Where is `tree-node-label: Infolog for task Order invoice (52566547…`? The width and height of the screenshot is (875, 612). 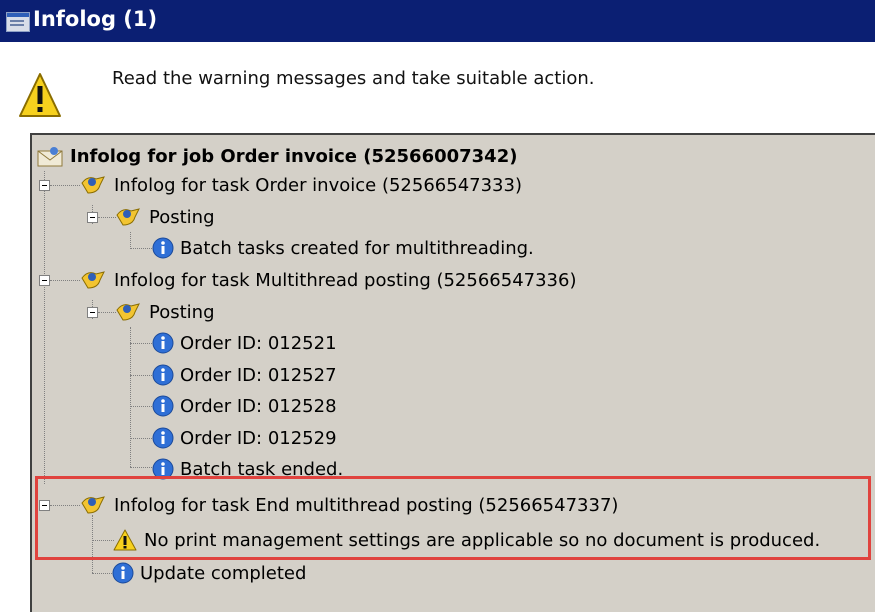 tree-node-label: Infolog for task Order invoice (52566547… is located at coordinates (318, 185).